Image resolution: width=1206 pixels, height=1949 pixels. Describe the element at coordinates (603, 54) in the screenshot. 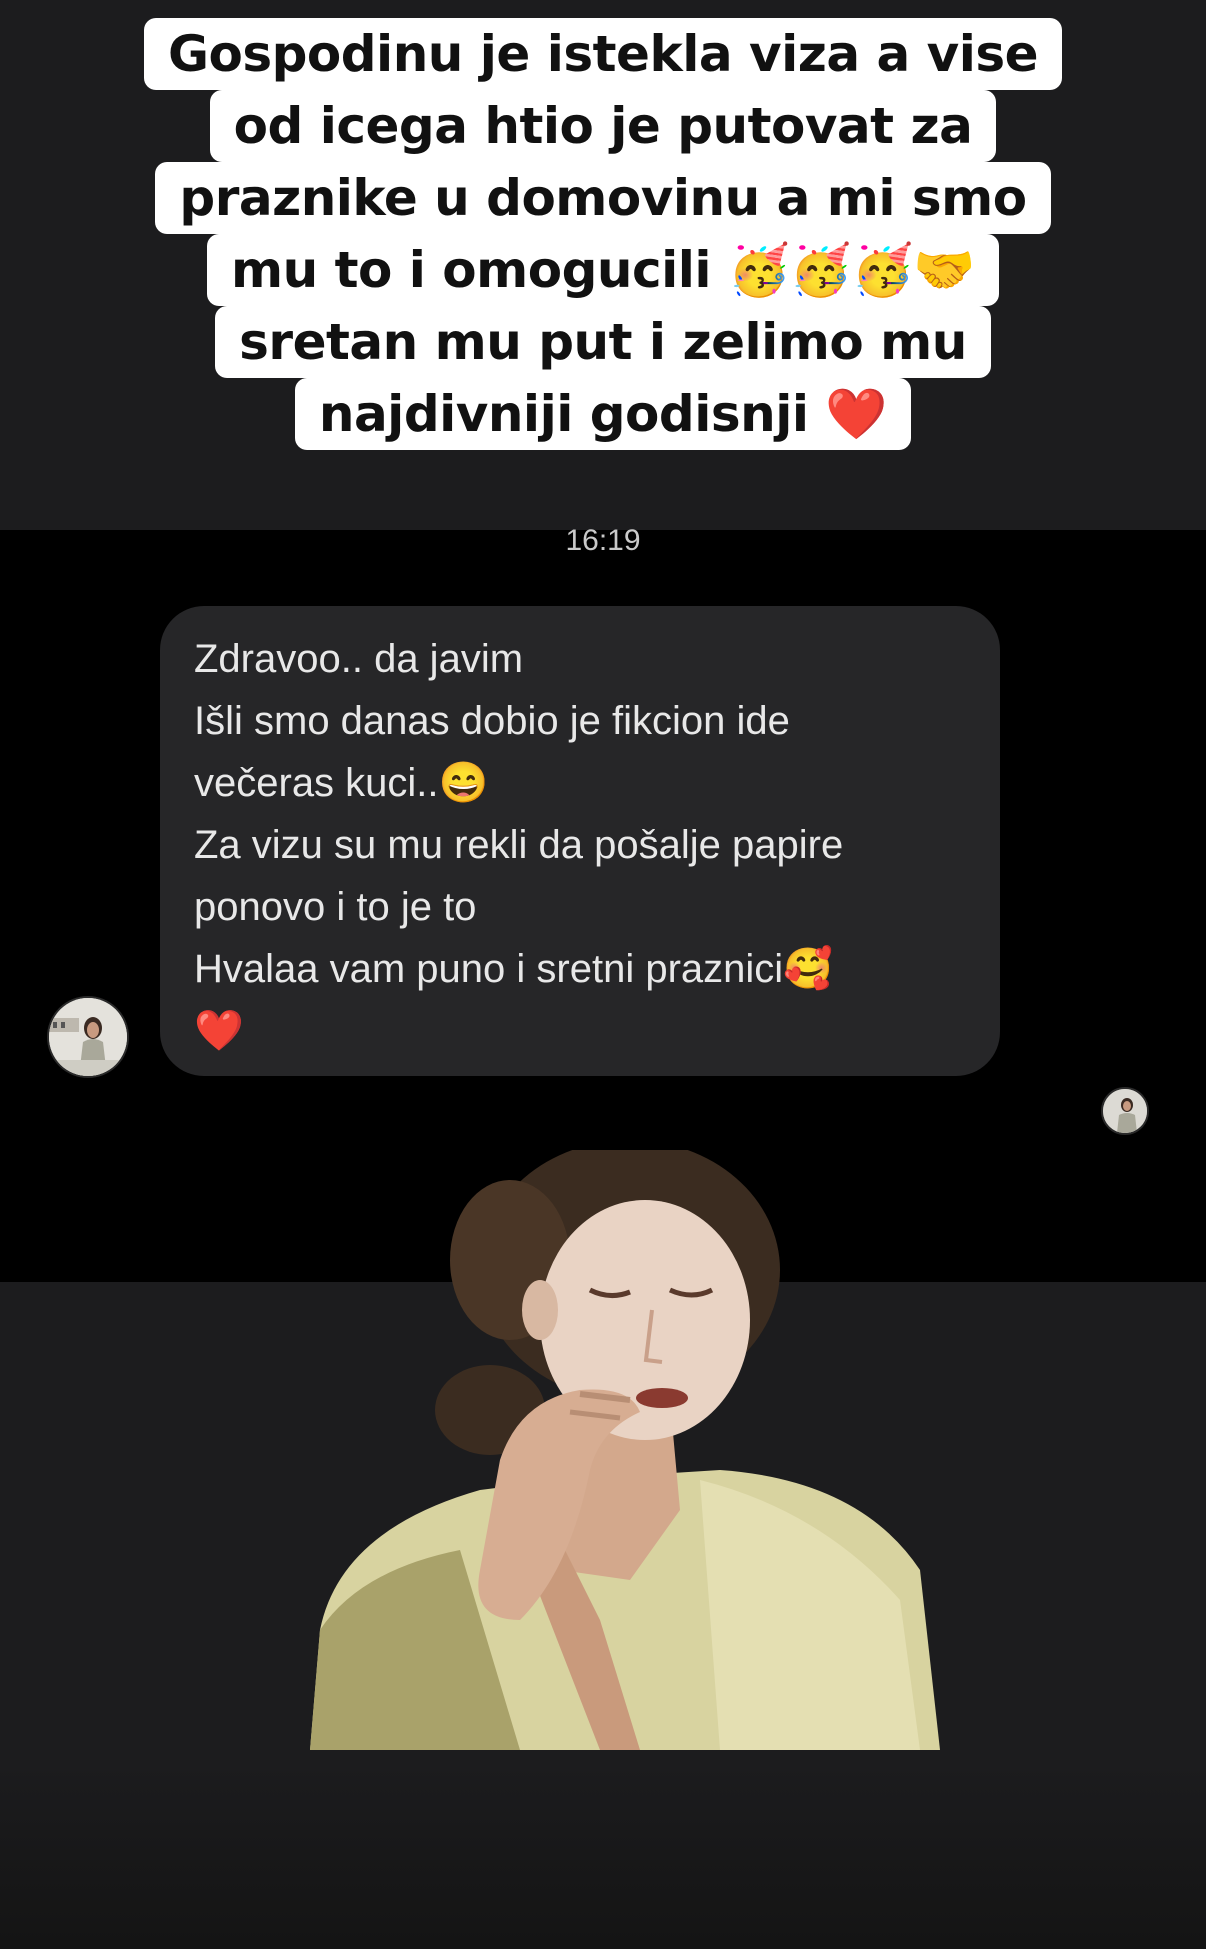

I see `caption-line-1: Gospodinu je istekla viza a vise` at that location.